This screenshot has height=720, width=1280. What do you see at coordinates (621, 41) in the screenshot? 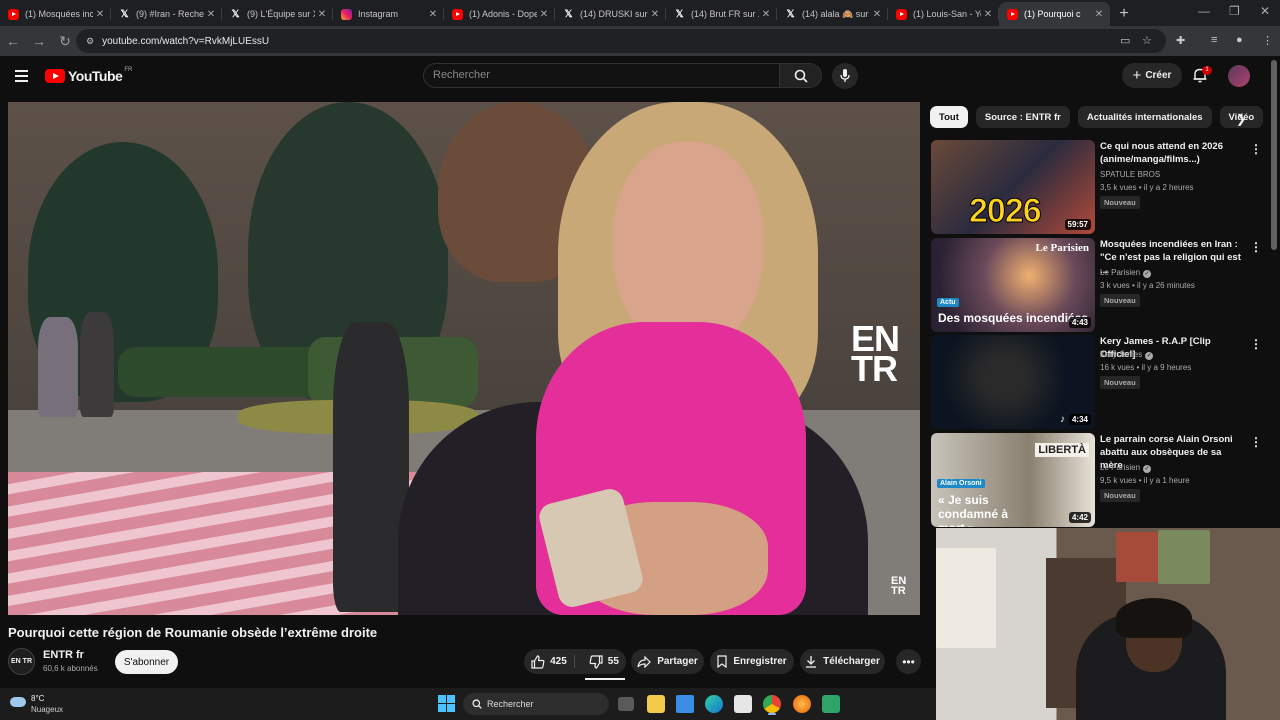
I see `address-bar: ⚙ youtube.com/watch?v=RvkMjLUEssU` at bounding box center [621, 41].